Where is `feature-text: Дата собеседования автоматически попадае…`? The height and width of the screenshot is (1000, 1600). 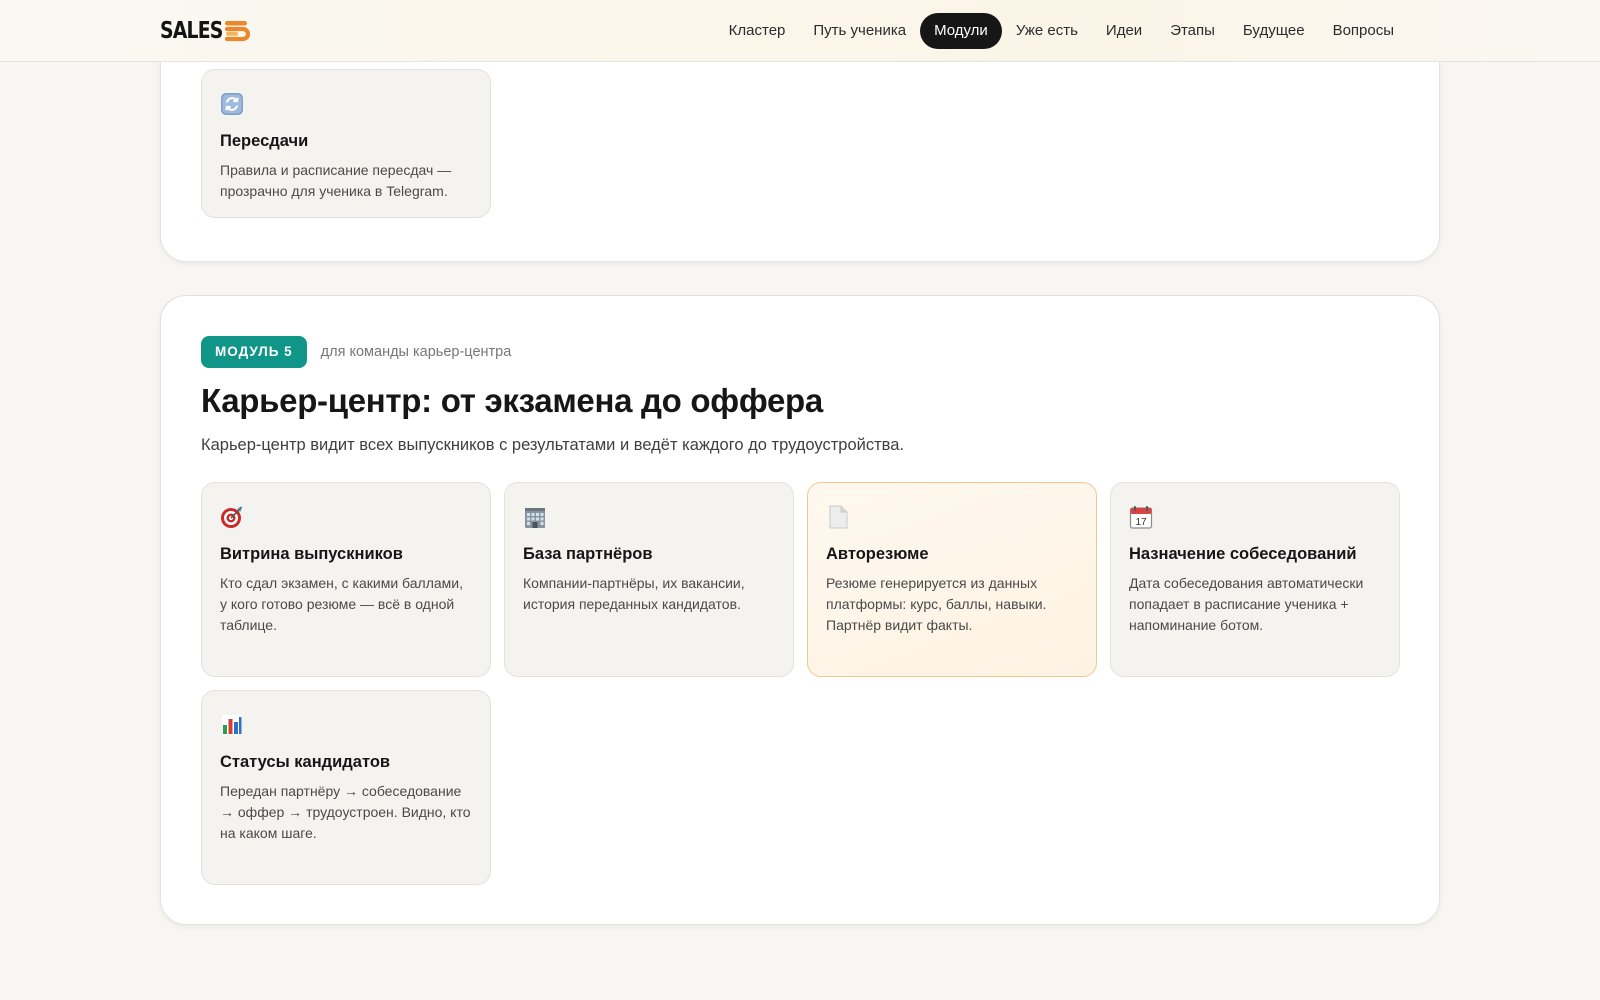
feature-text: Дата собеседования автоматически попадае… is located at coordinates (1246, 604).